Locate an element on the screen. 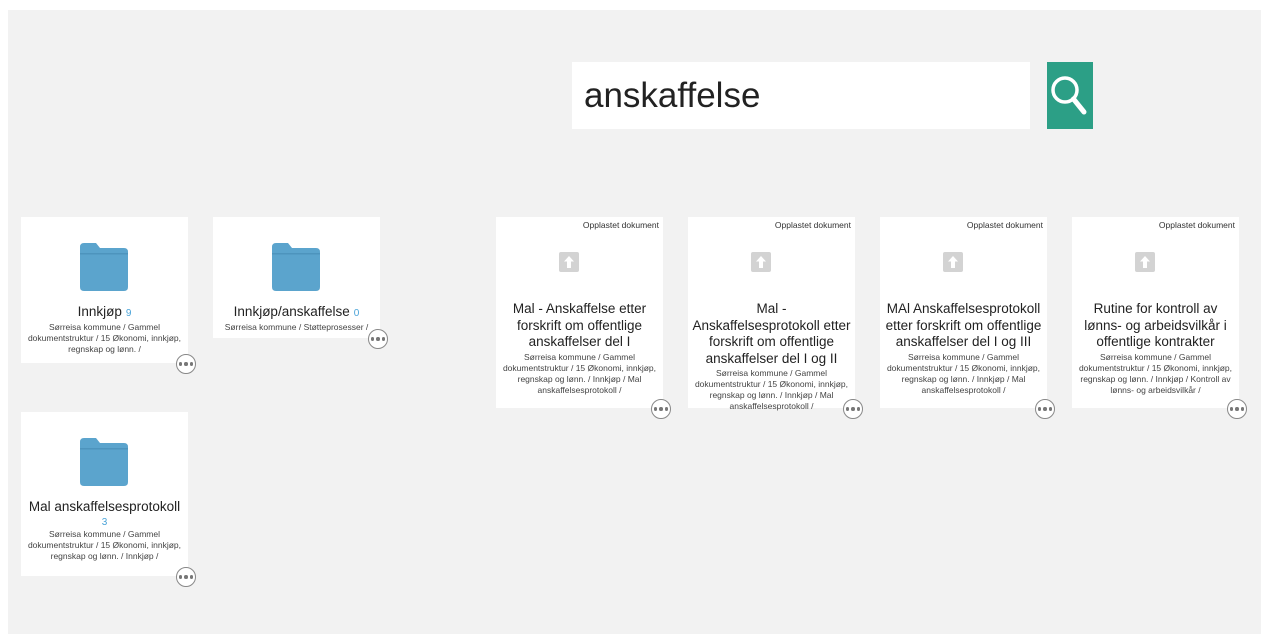 This screenshot has height=635, width=1269. folder-title: Mal anskaffelsesprotokoll is located at coordinates (104, 506).